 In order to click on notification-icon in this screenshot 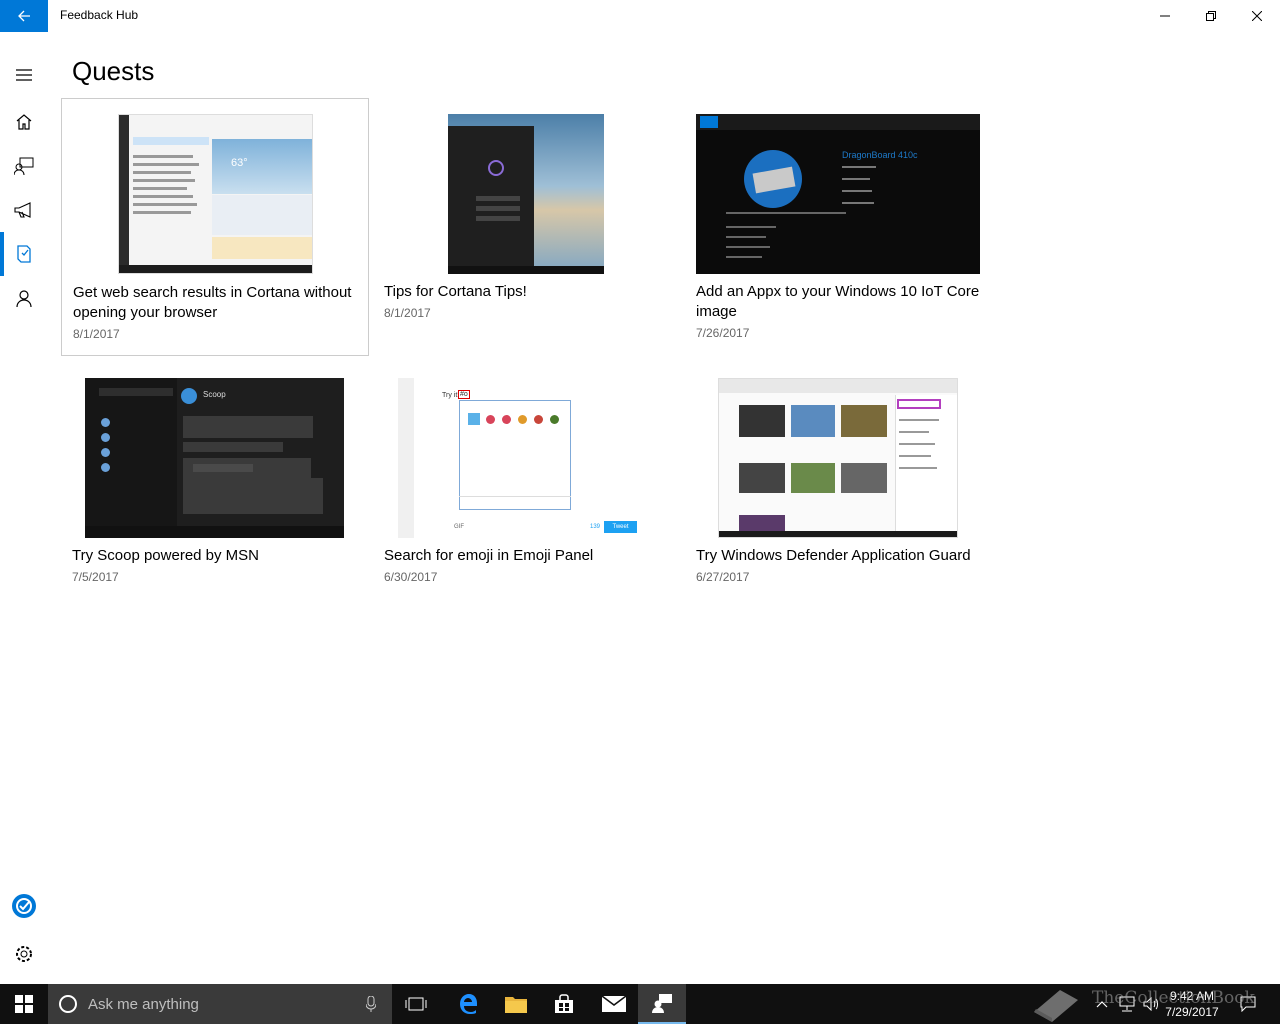, I will do `click(1248, 1004)`.